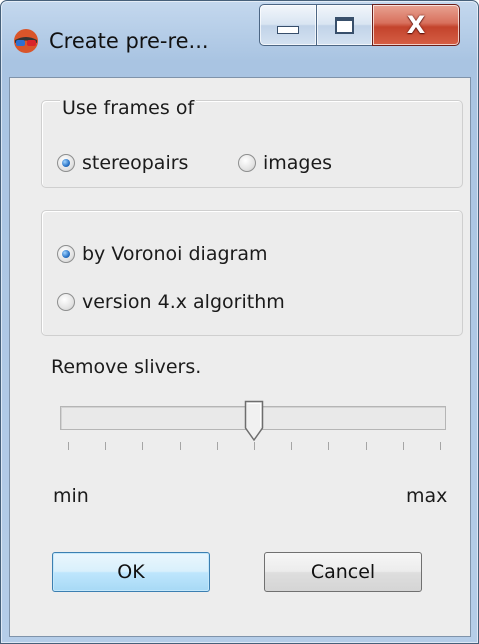 This screenshot has height=644, width=479. Describe the element at coordinates (175, 254) in the screenshot. I see `radio-label: by Voronoi diagram` at that location.